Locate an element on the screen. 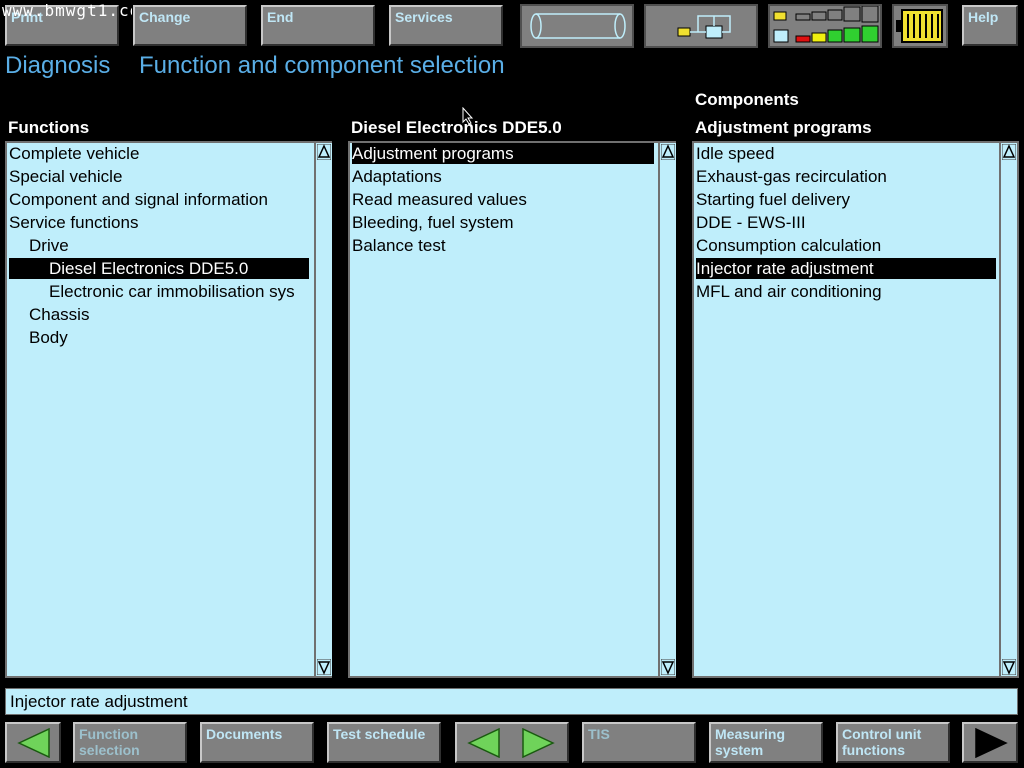  functions-scrollbar is located at coordinates (323, 409).